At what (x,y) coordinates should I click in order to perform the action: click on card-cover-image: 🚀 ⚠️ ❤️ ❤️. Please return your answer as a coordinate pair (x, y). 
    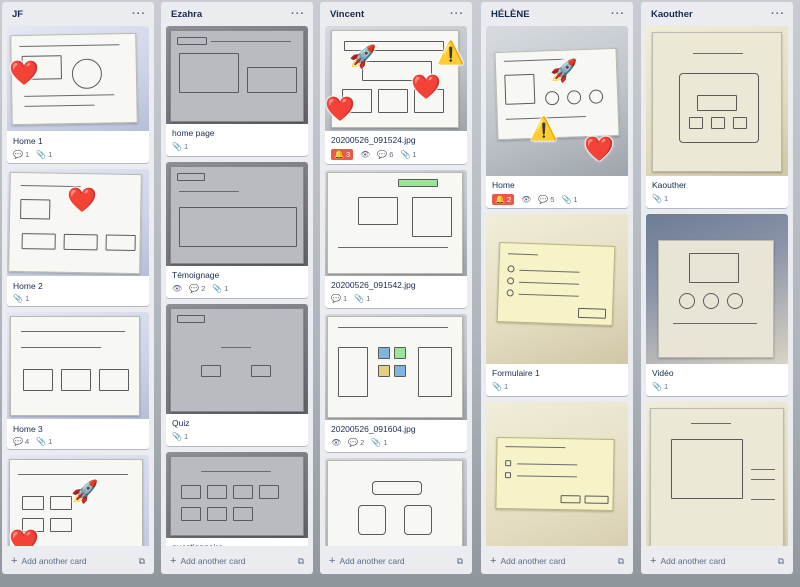
    Looking at the image, I should click on (396, 78).